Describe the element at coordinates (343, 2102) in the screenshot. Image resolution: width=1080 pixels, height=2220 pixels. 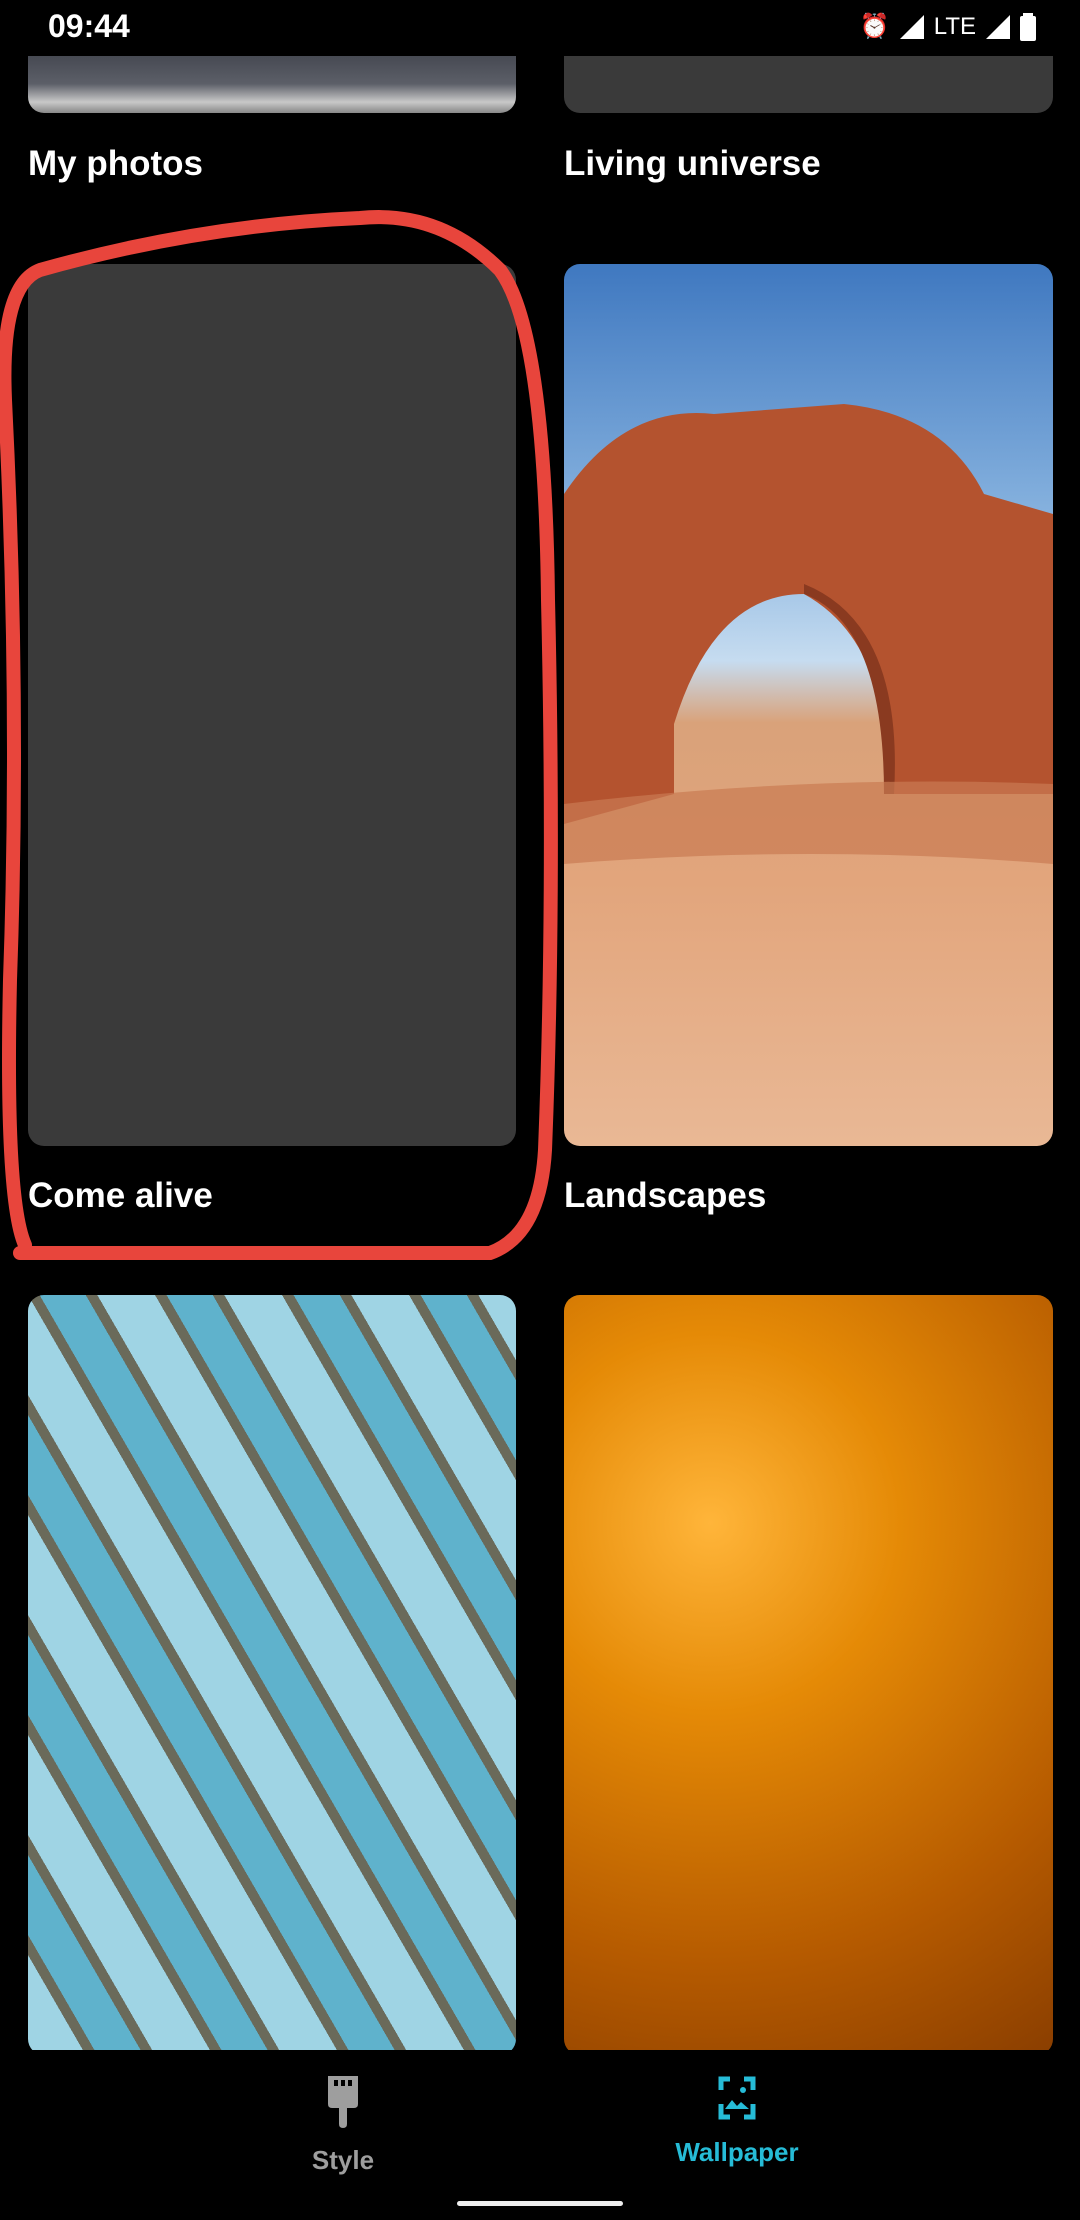
I see `paintbrush-icon` at that location.